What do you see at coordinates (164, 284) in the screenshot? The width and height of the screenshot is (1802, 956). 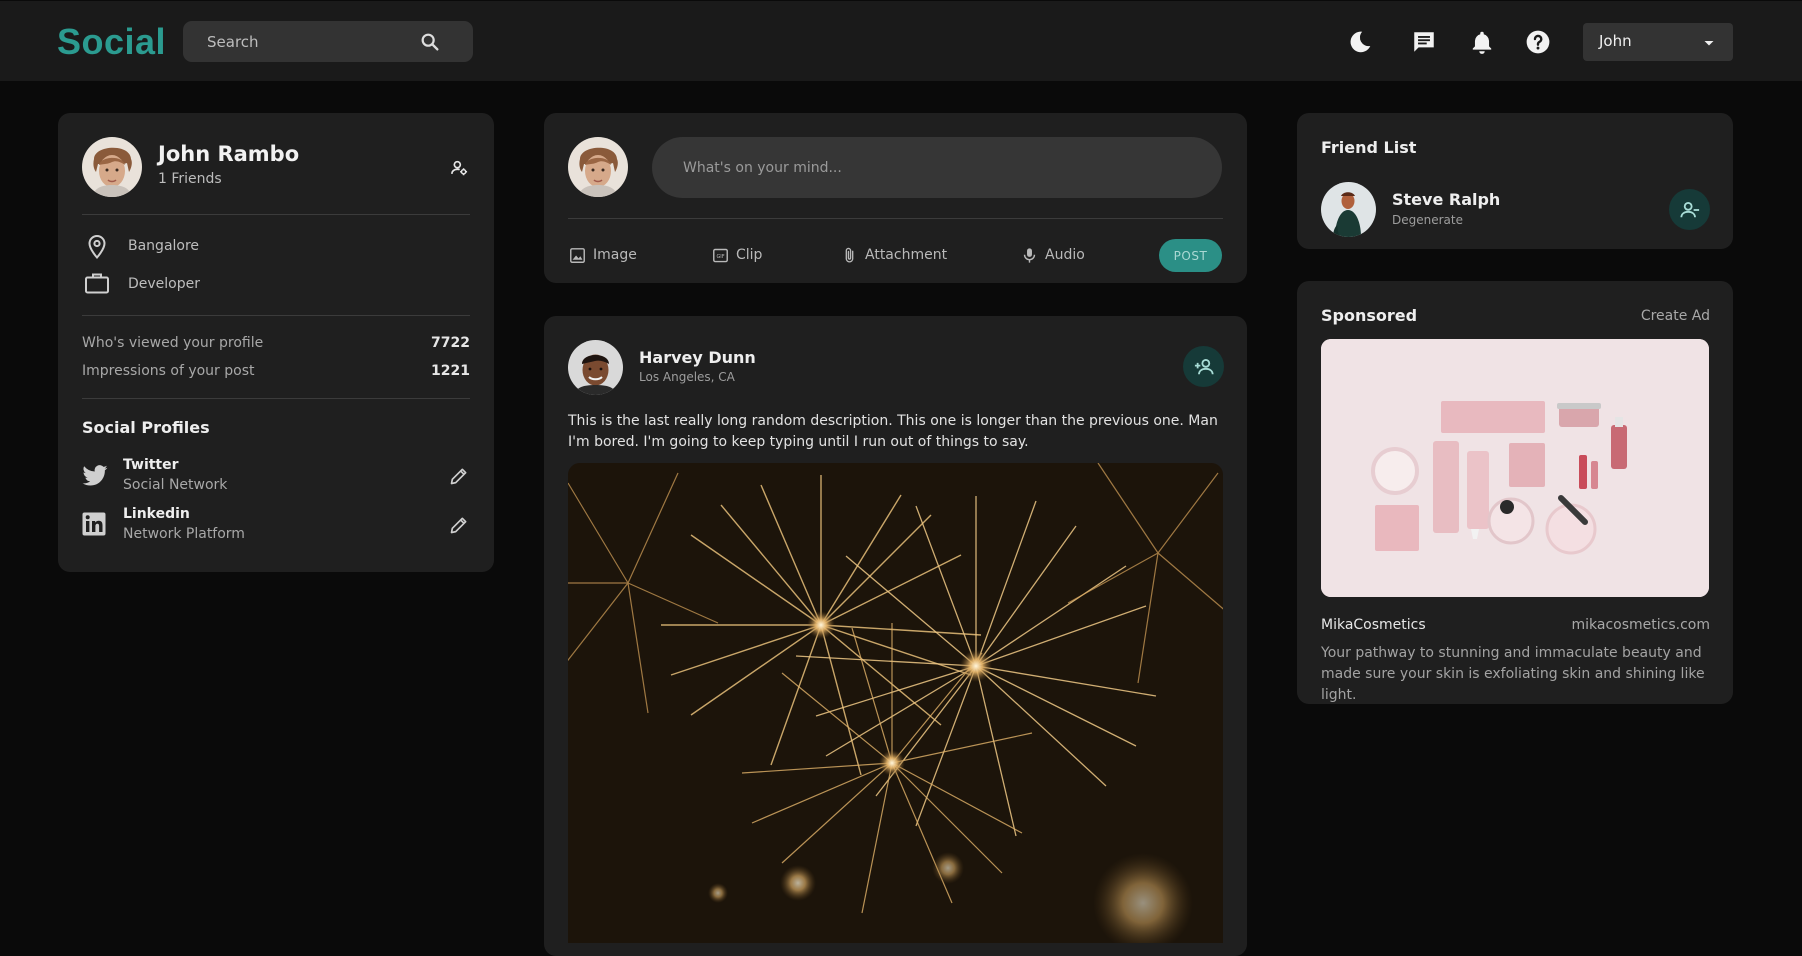 I see `profile-occupation: Developer` at bounding box center [164, 284].